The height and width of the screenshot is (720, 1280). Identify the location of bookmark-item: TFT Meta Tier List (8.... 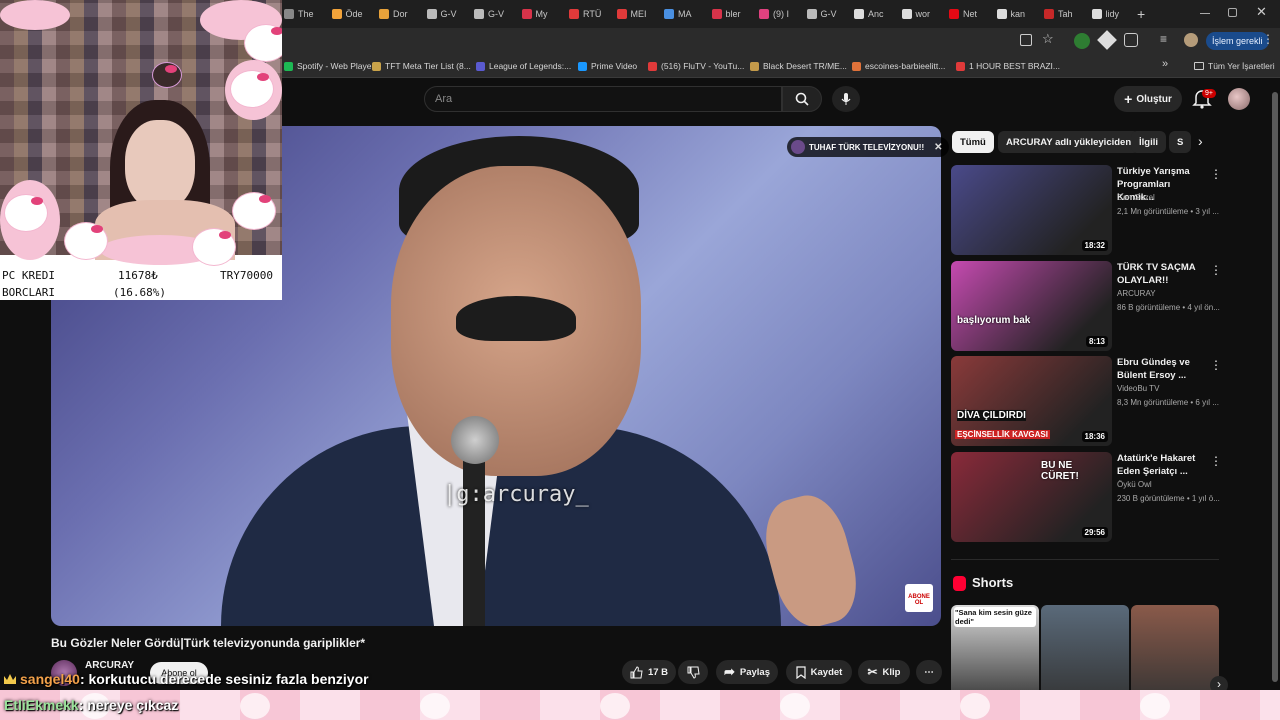
(421, 66).